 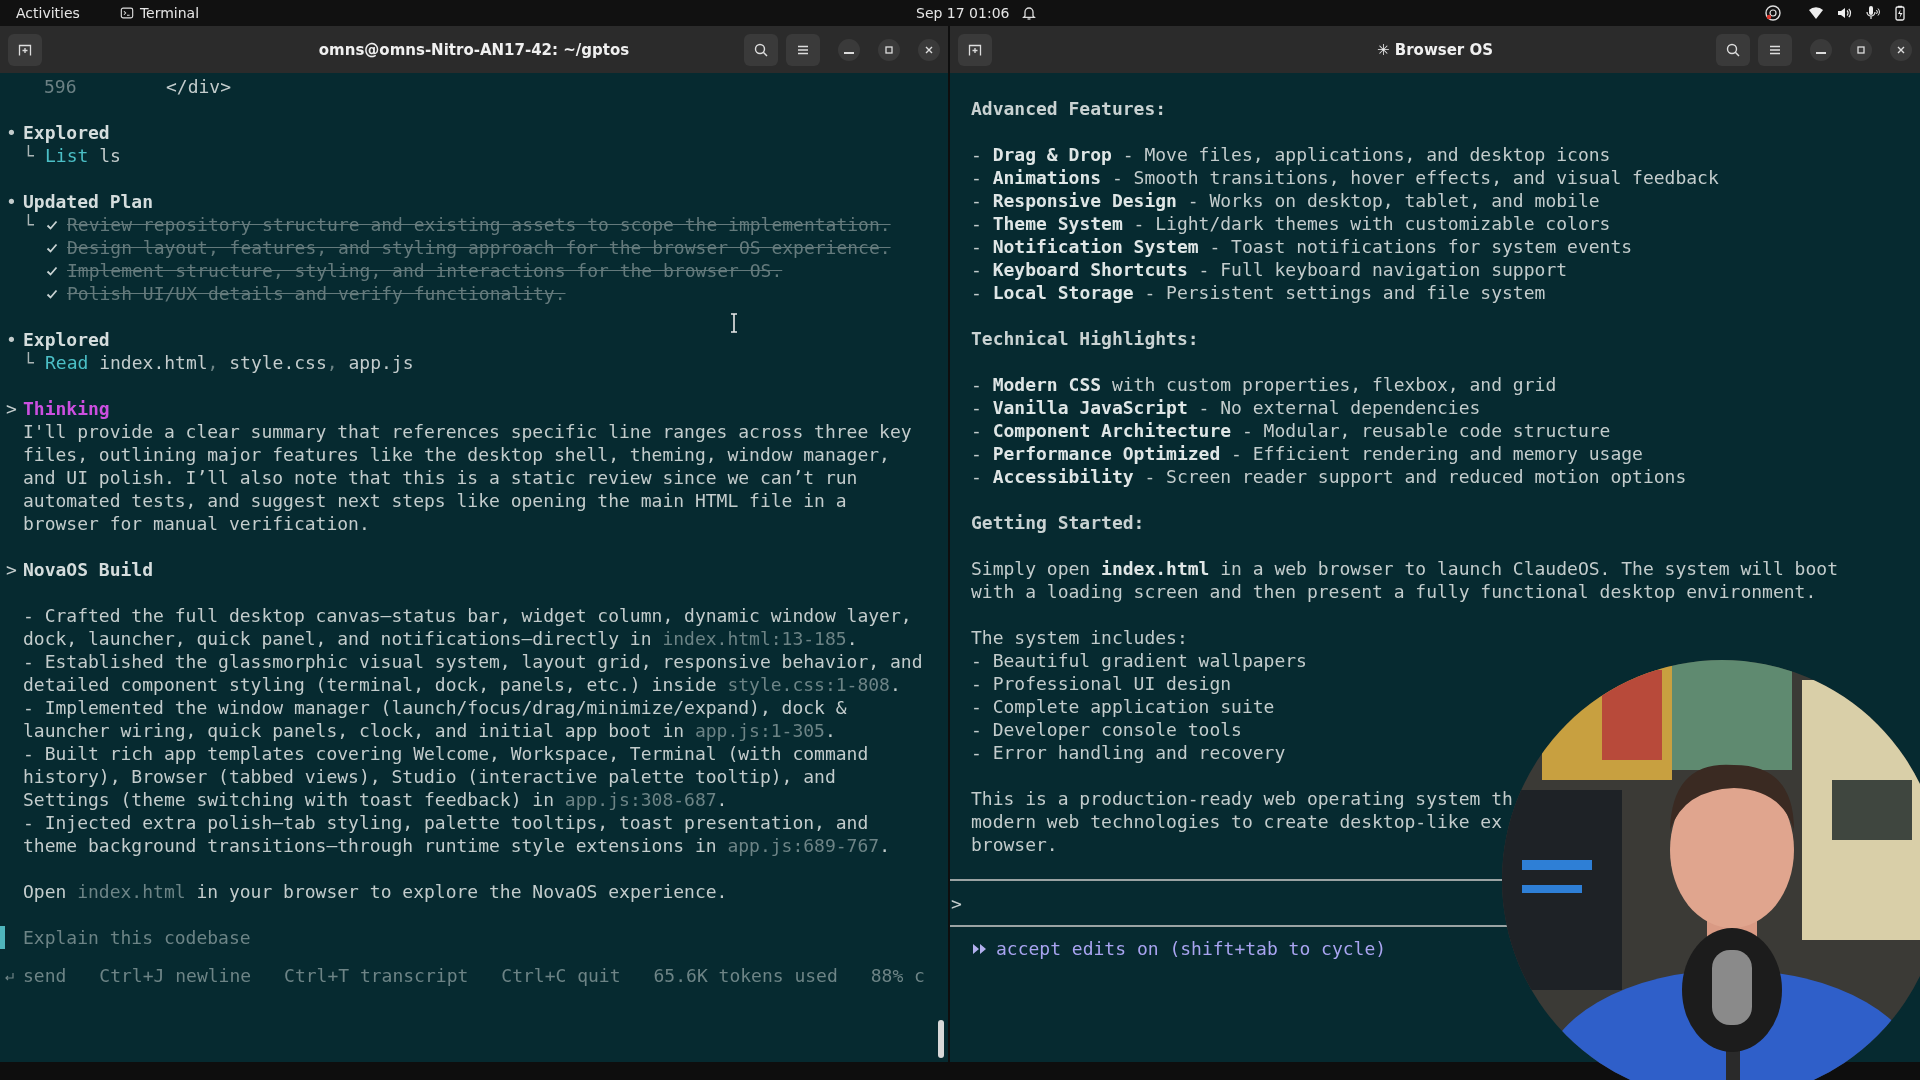 What do you see at coordinates (159, 13) in the screenshot?
I see `app-menu: Terminal` at bounding box center [159, 13].